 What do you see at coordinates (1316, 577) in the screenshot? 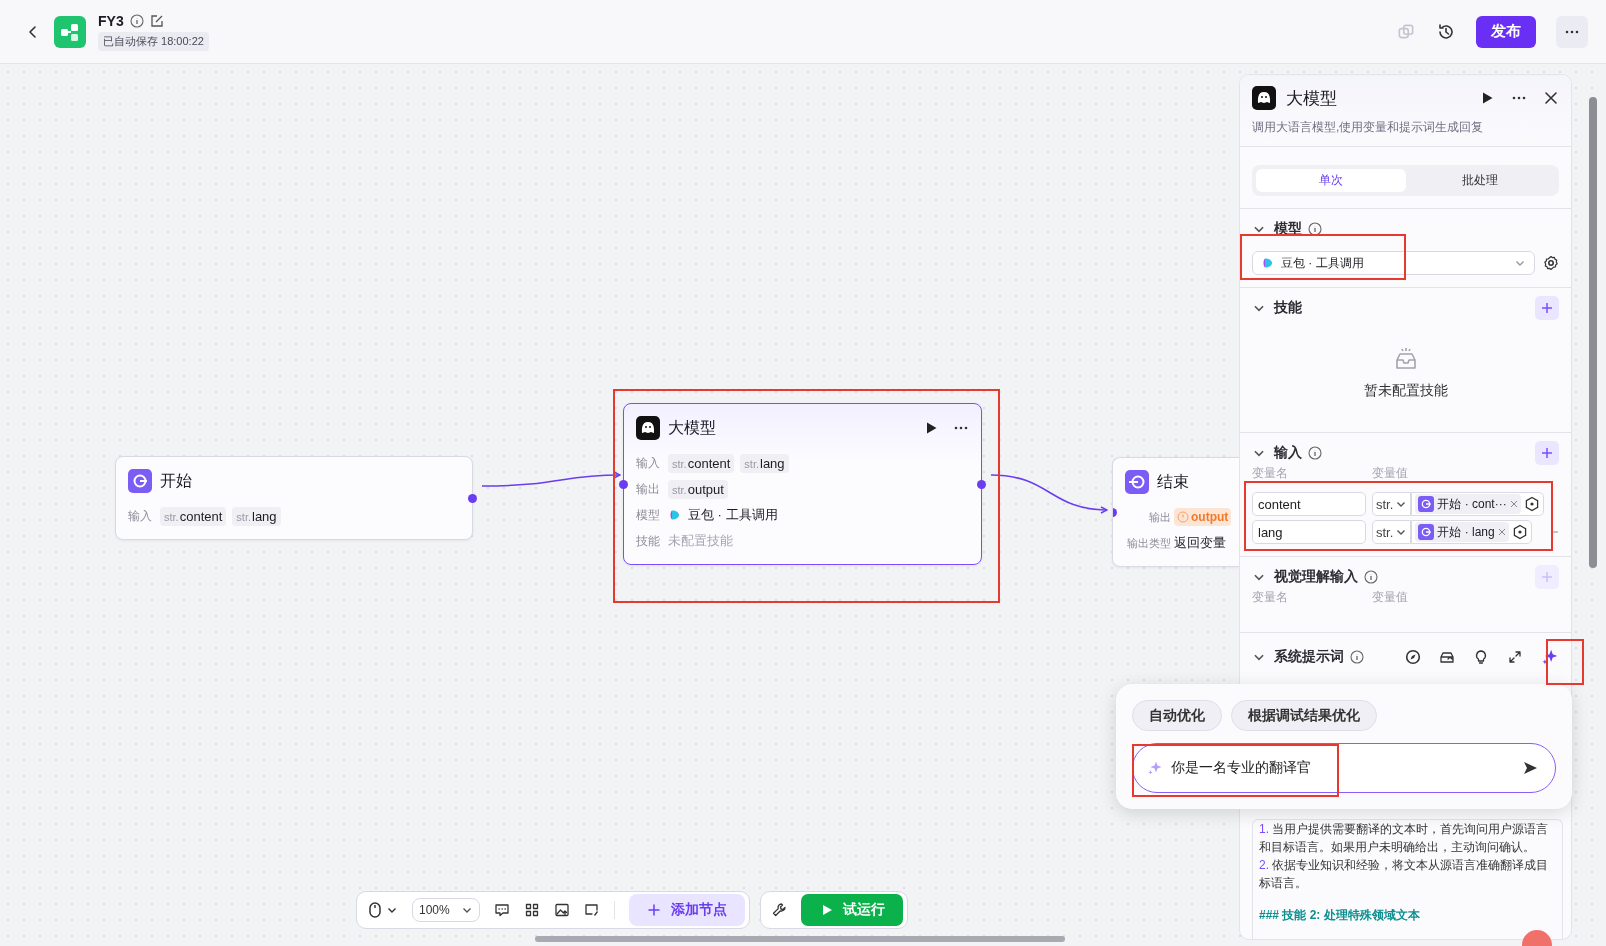
I see `section-title: 视觉理解输入` at bounding box center [1316, 577].